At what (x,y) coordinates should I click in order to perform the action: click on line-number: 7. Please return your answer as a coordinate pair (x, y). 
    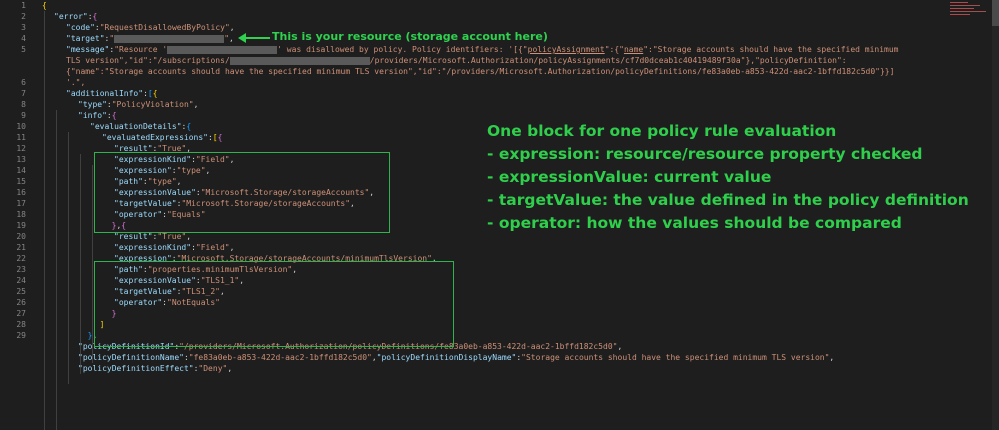
    Looking at the image, I should click on (23, 93).